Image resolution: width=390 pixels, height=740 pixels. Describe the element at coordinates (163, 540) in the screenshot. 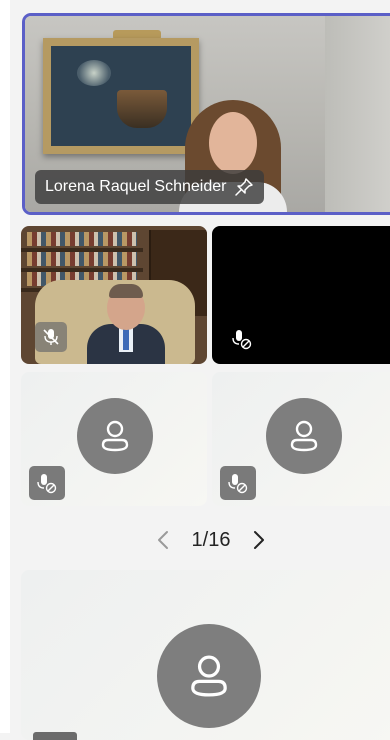

I see `chevron-left-icon` at that location.